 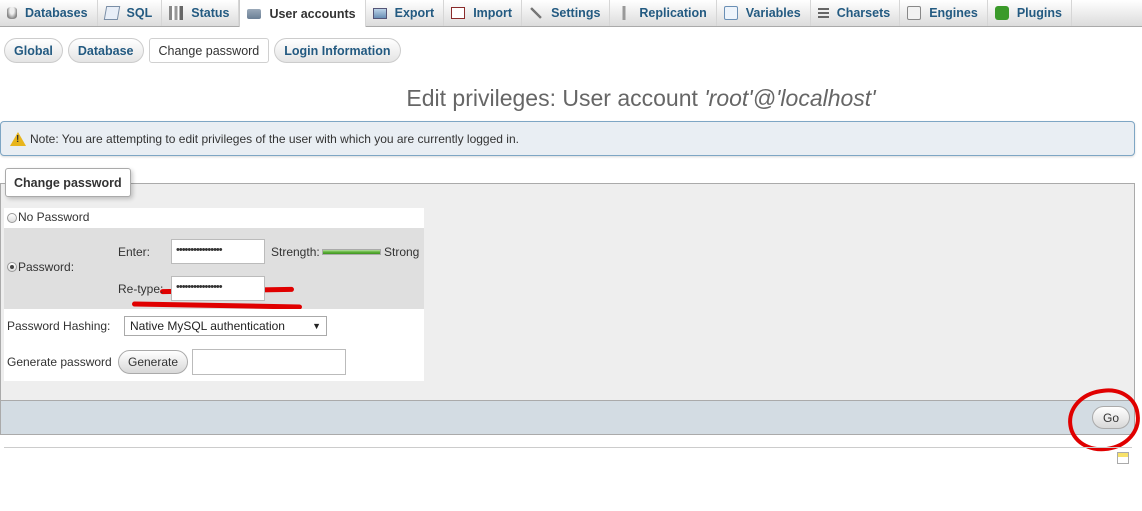 I want to click on warning-icon, so click(x=18, y=138).